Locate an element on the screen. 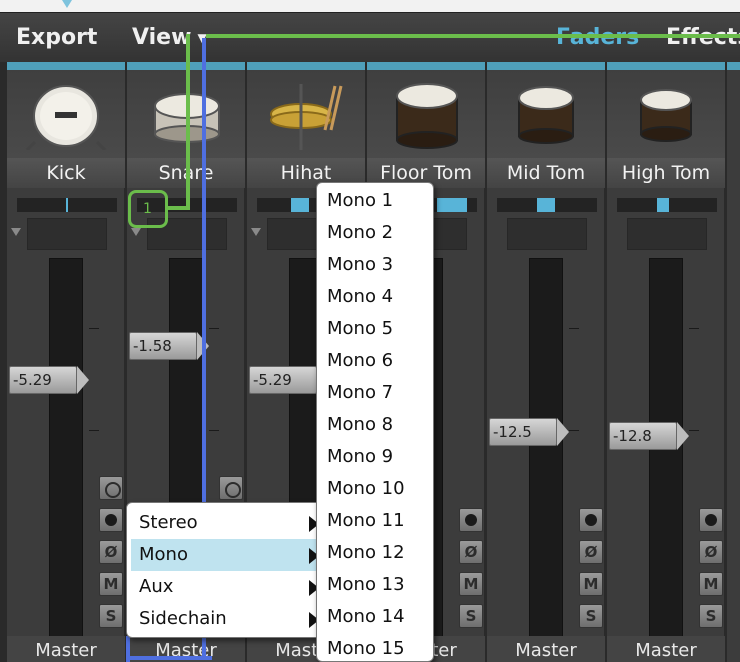 This screenshot has width=740, height=662. submenu-item-mono-2: Mono 2 is located at coordinates (360, 233).